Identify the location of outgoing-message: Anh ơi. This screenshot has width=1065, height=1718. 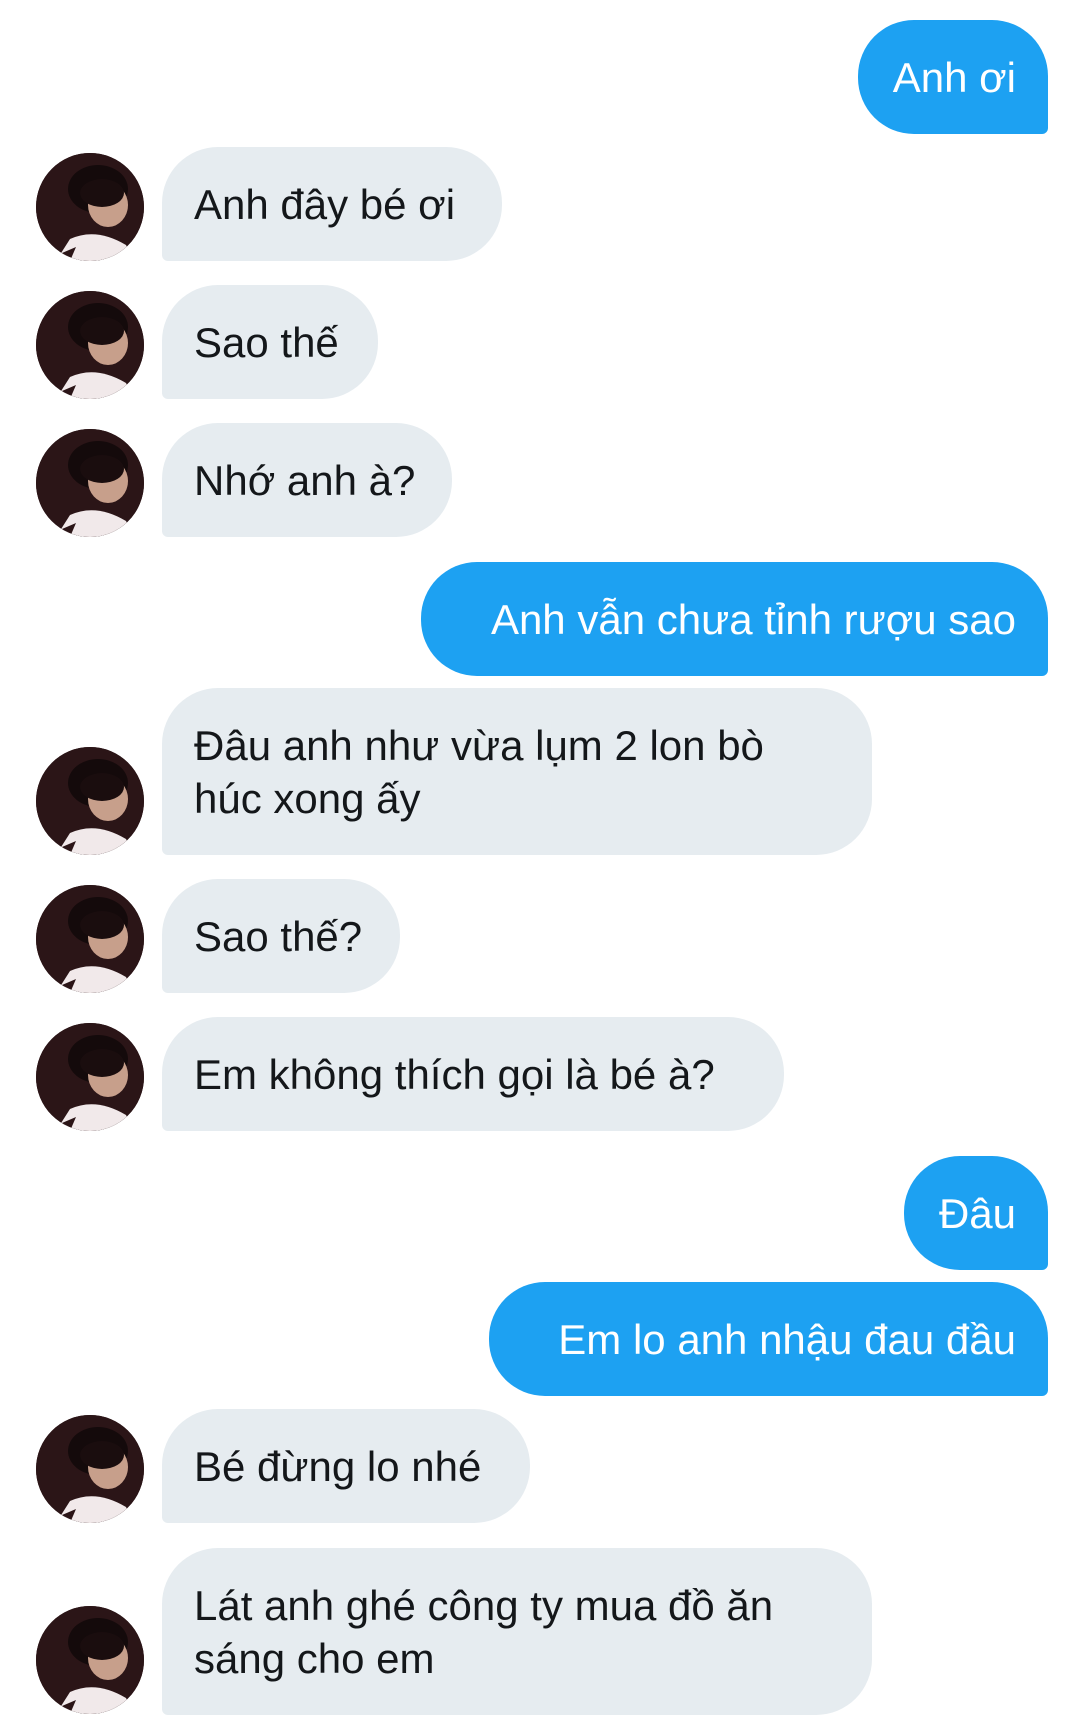
(953, 77).